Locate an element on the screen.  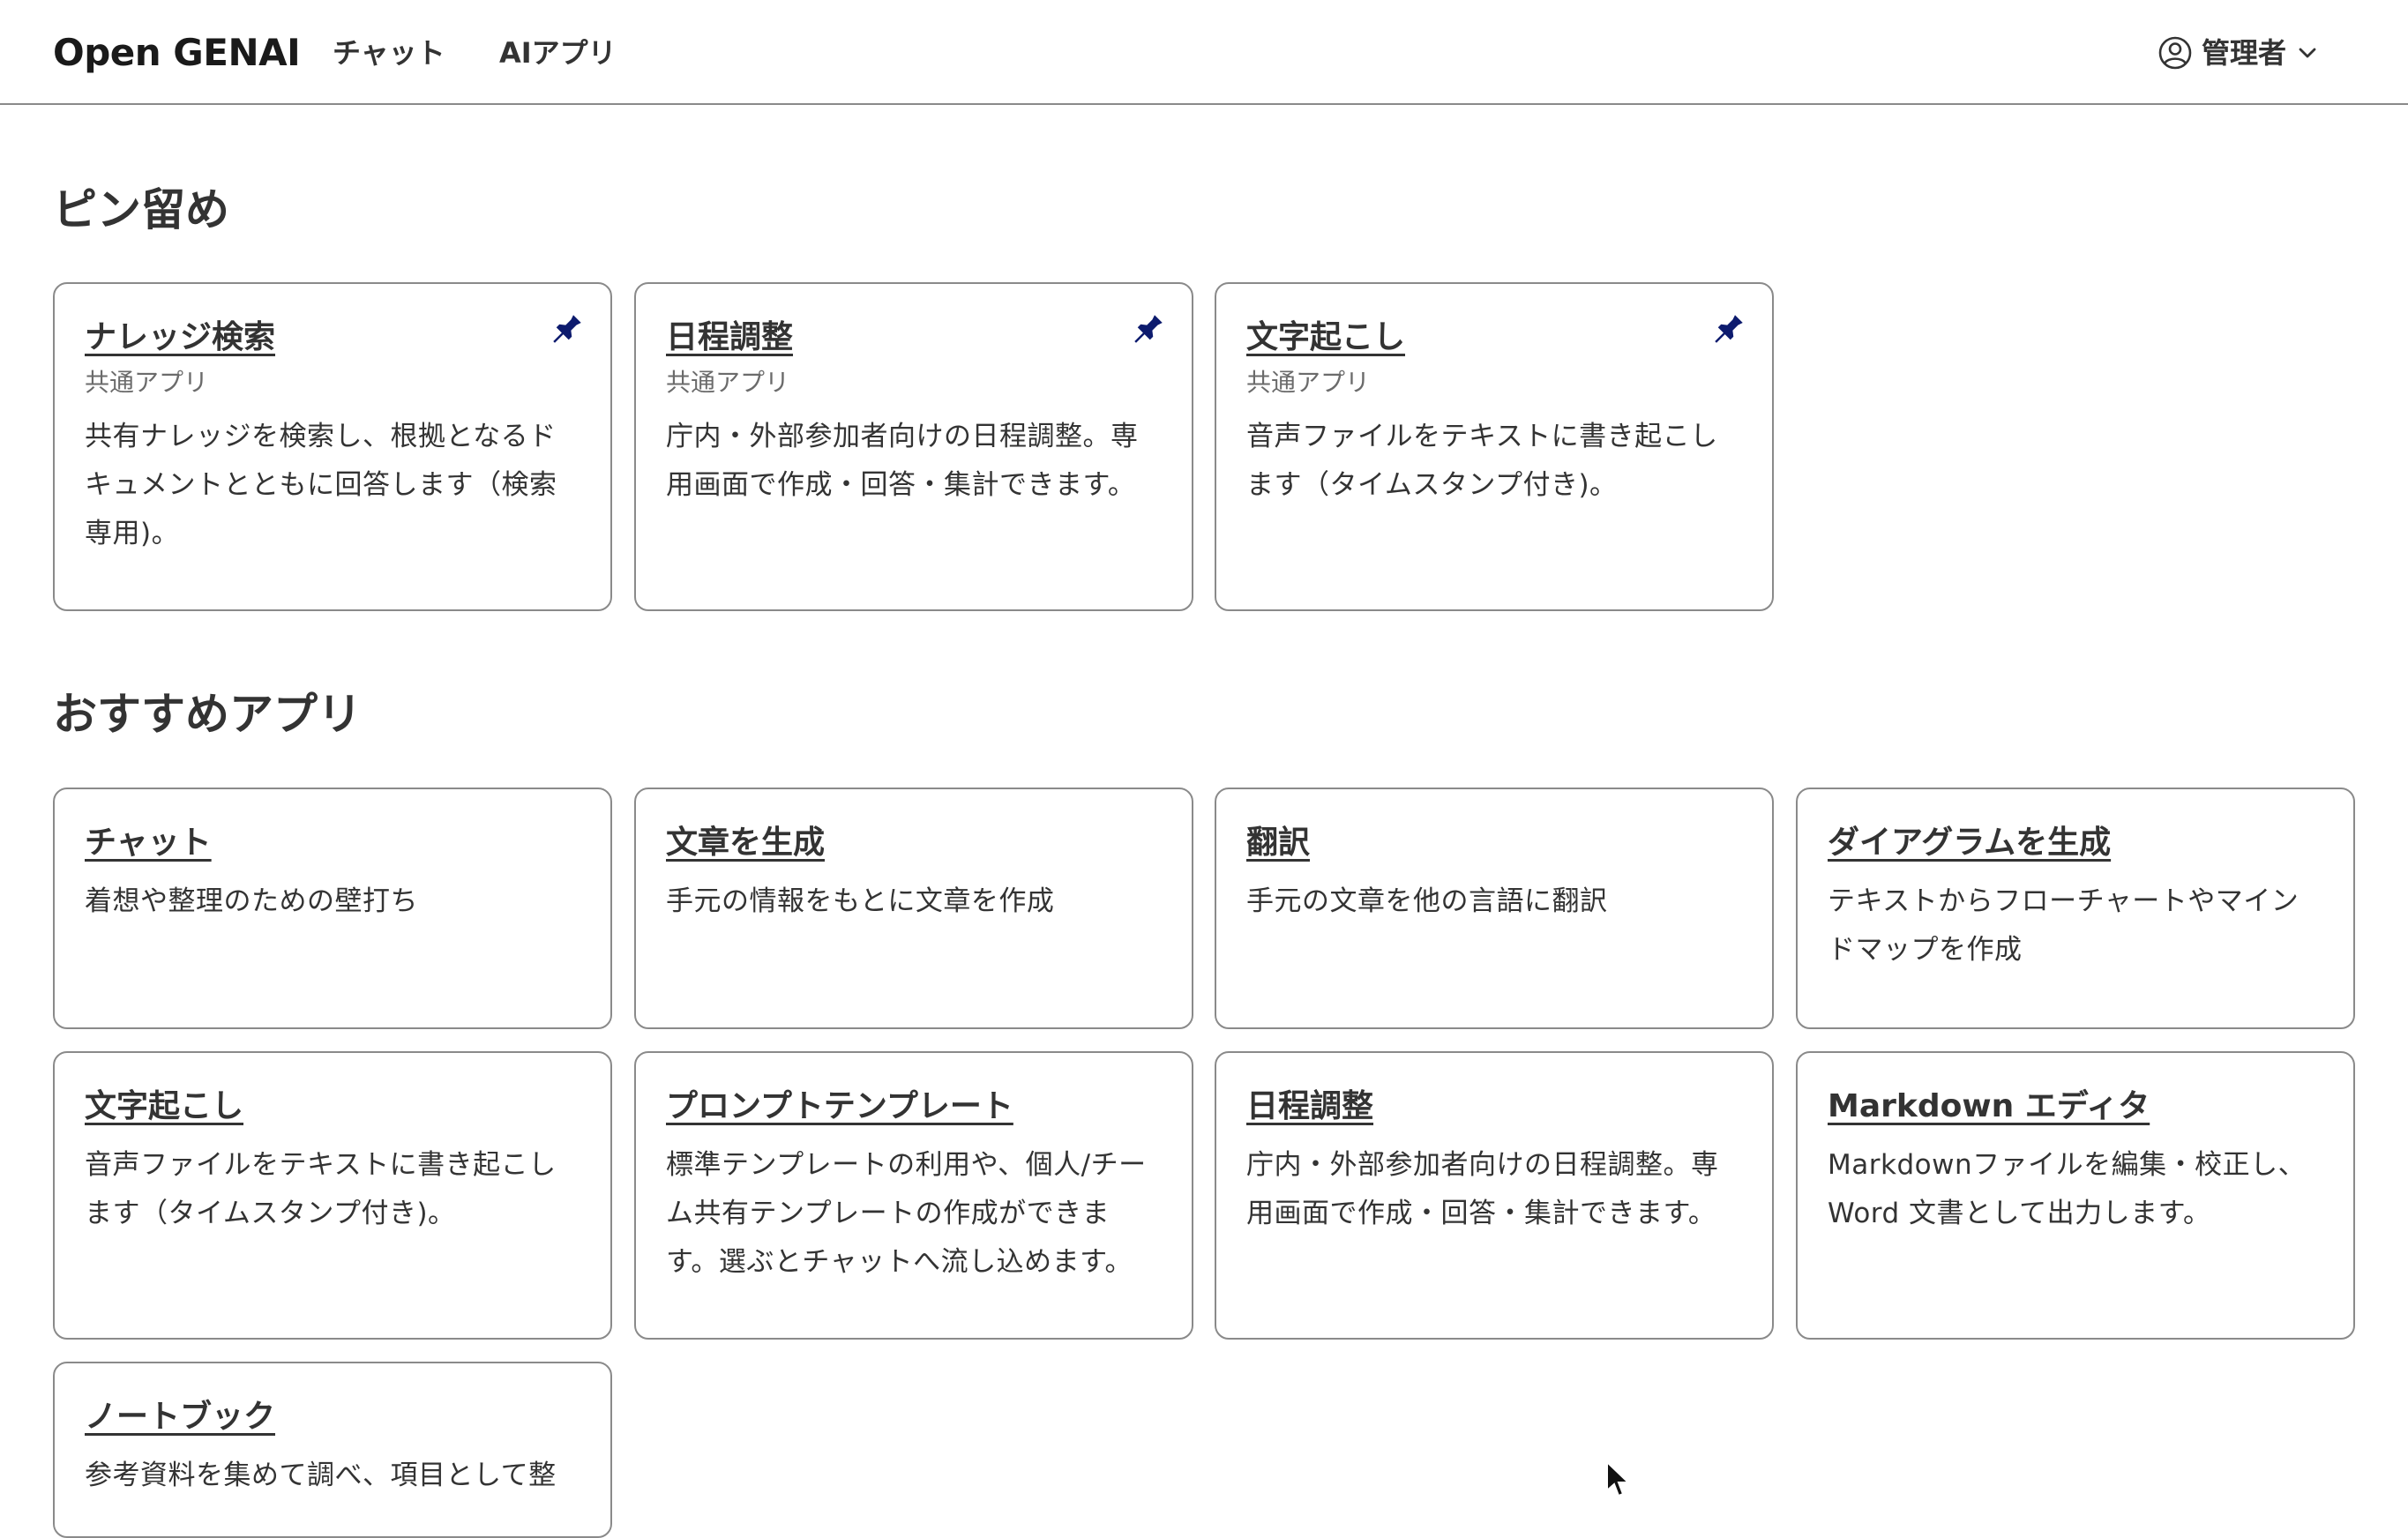
card-title: 翻訳 is located at coordinates (1278, 843).